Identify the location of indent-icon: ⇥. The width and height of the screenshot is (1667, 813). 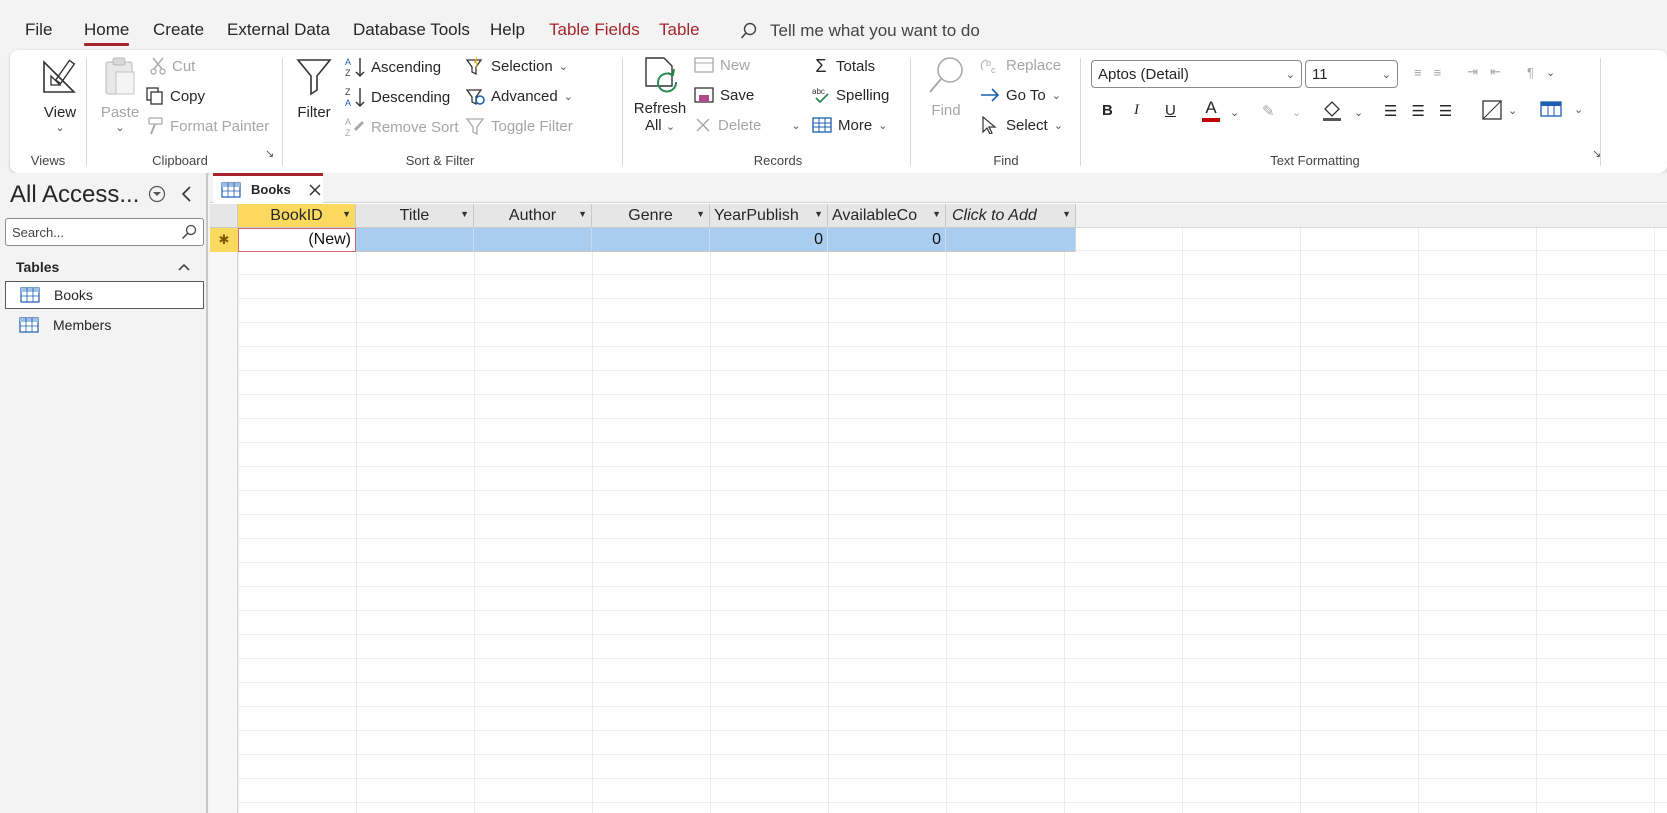
(1472, 72).